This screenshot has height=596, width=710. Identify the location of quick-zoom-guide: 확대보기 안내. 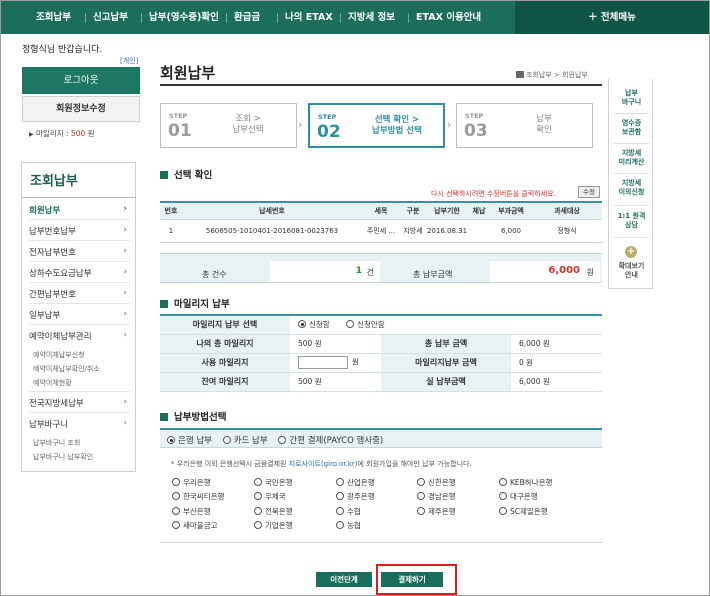
(631, 271).